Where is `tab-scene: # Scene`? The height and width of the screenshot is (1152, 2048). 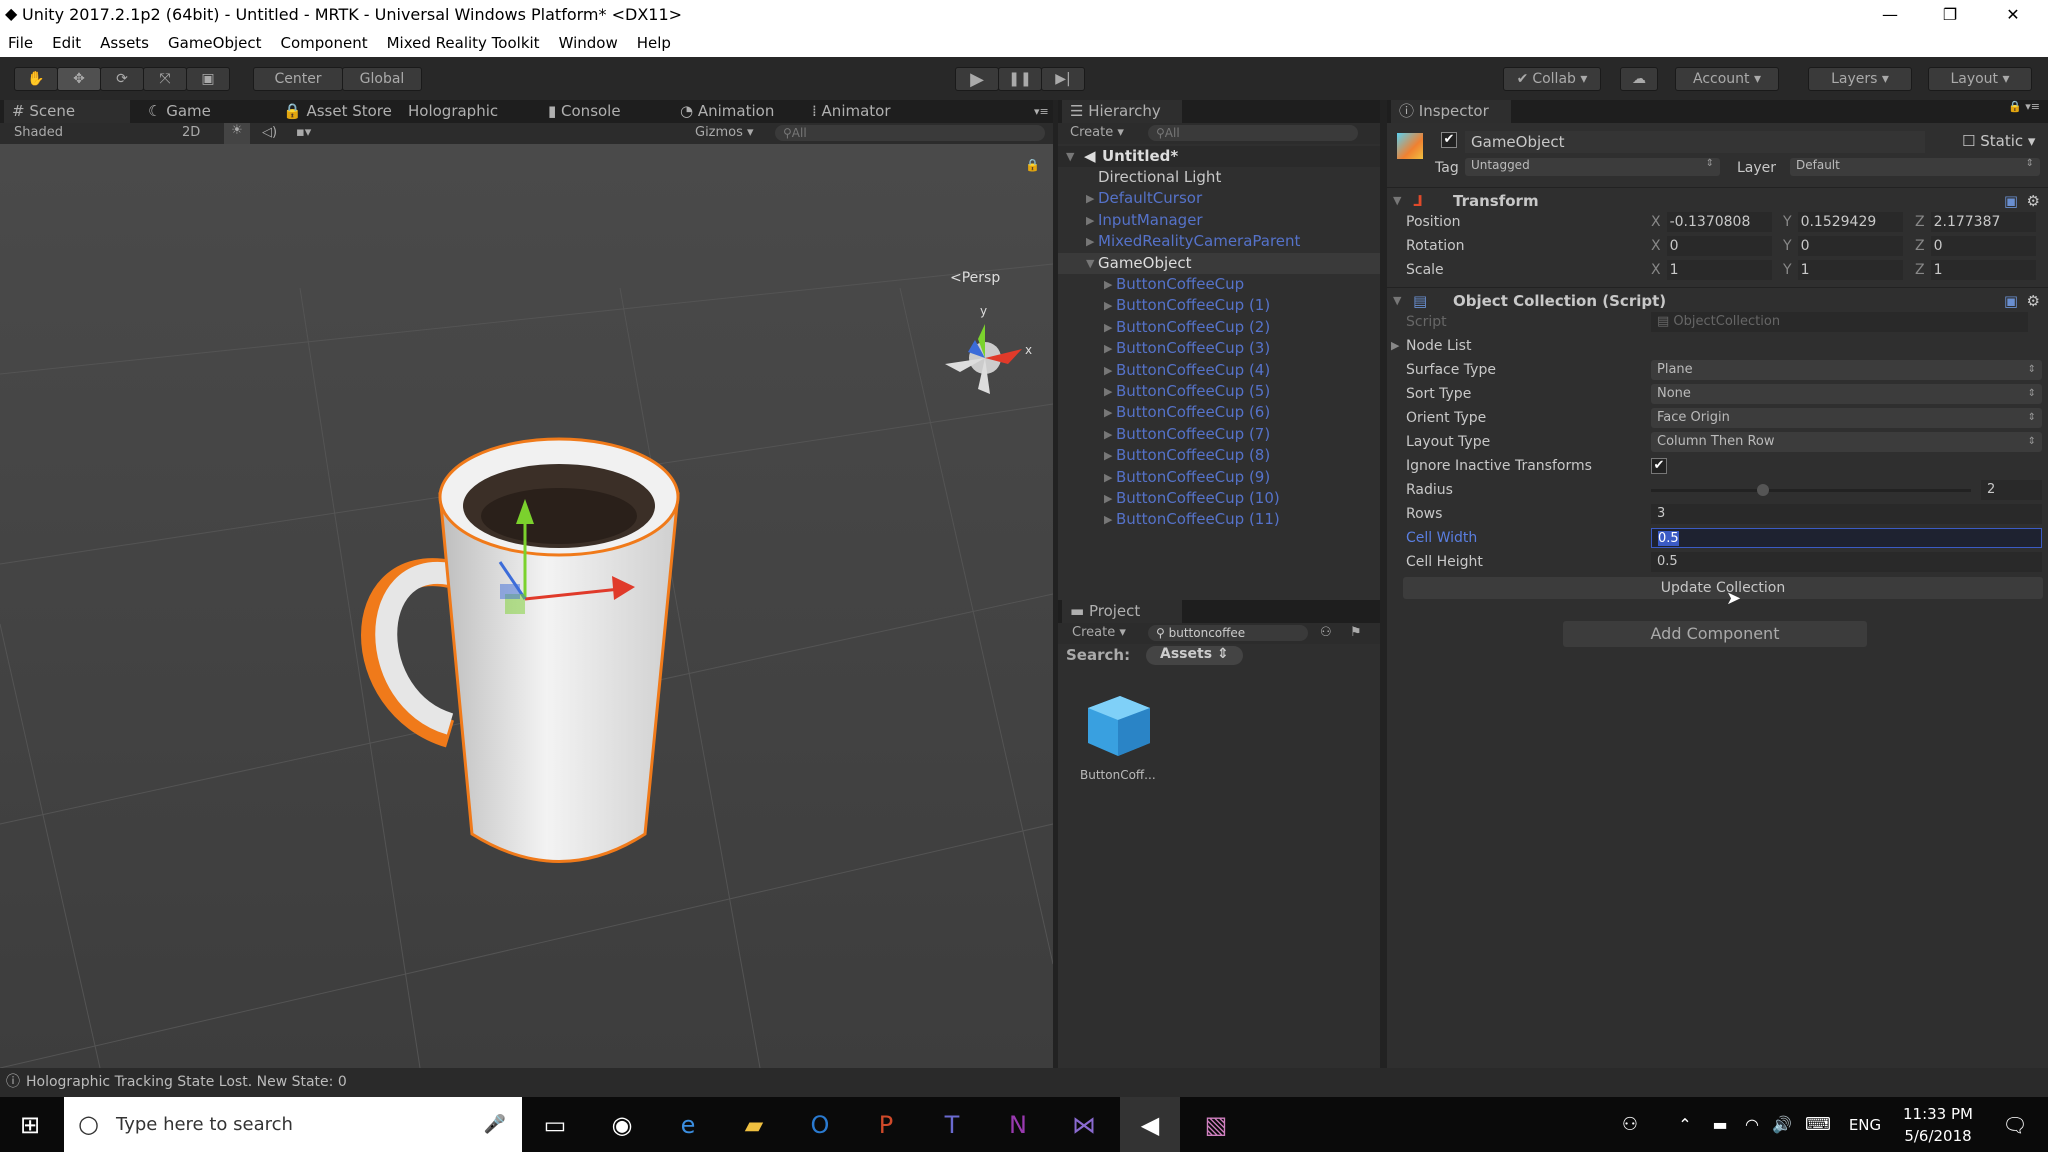 tab-scene: # Scene is located at coordinates (67, 111).